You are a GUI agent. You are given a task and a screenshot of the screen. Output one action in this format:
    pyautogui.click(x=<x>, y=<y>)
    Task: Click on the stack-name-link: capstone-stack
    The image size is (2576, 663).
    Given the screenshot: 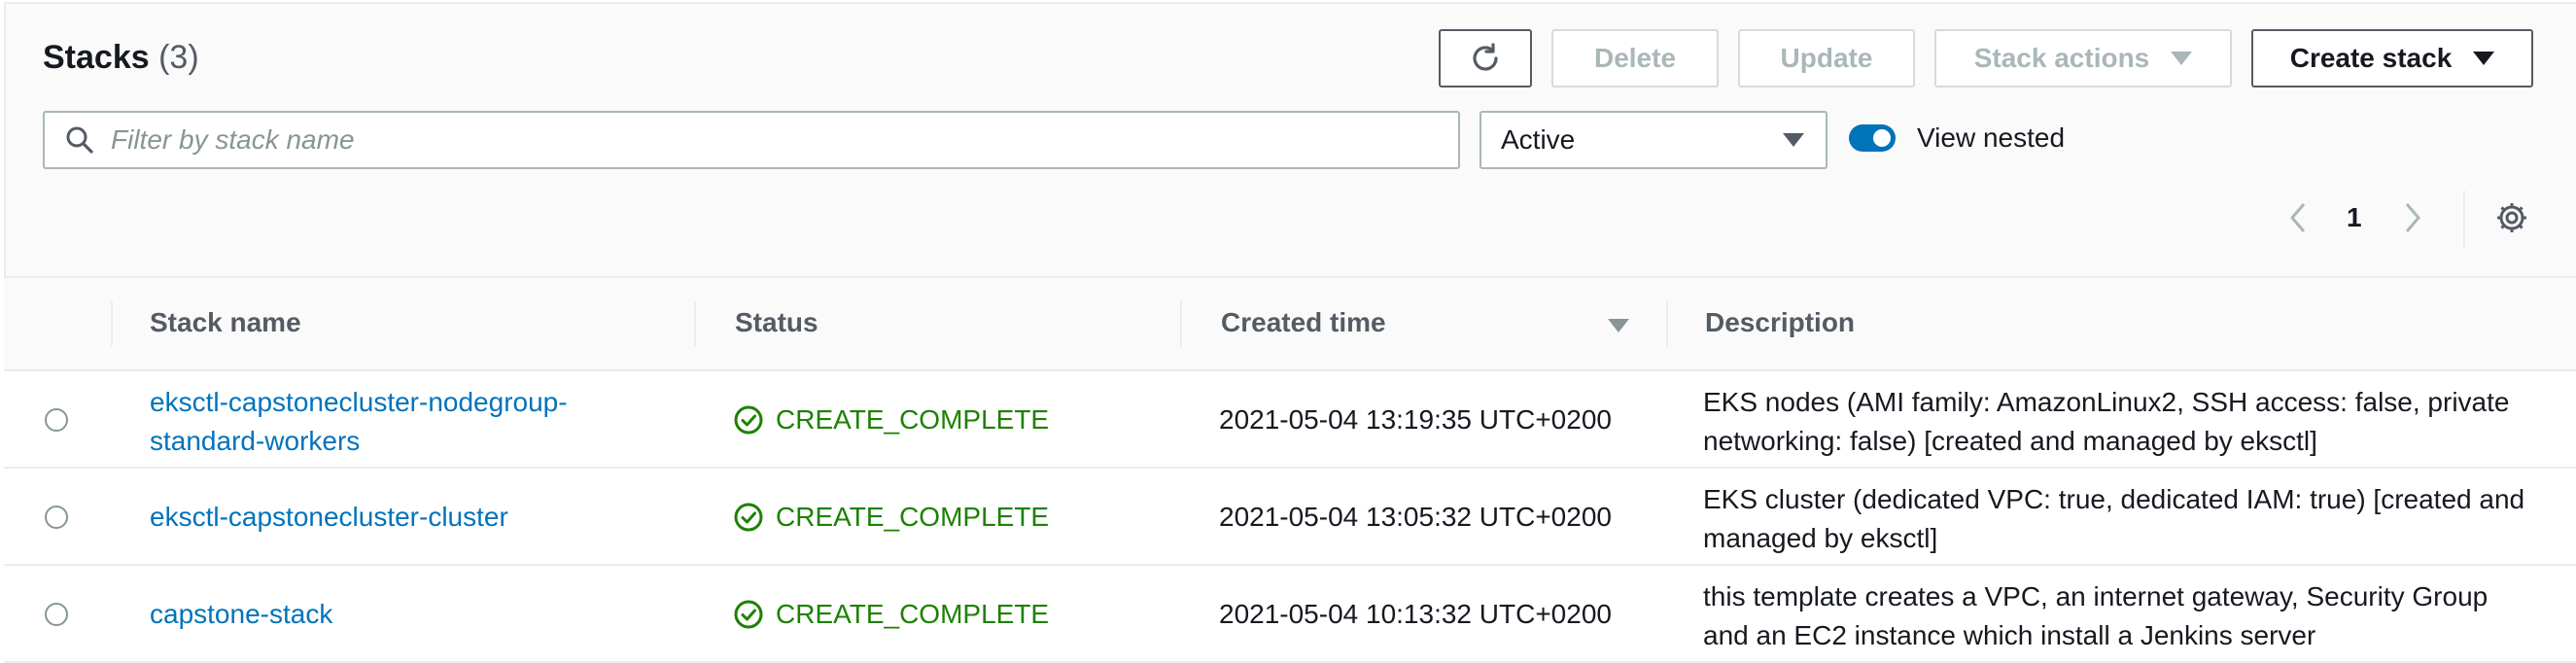 What is the action you would take?
    pyautogui.click(x=241, y=614)
    